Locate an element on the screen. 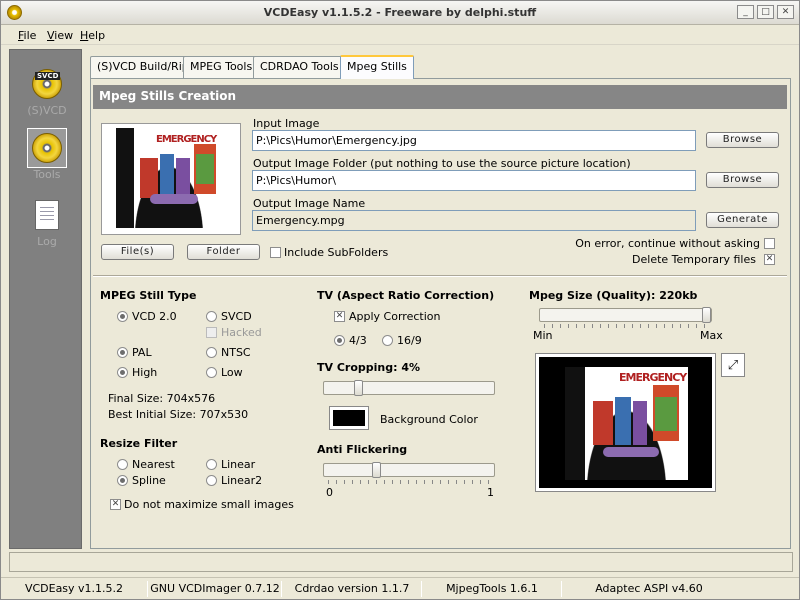 This screenshot has height=600, width=800. resize-filter-title: Resize Filter is located at coordinates (139, 443).